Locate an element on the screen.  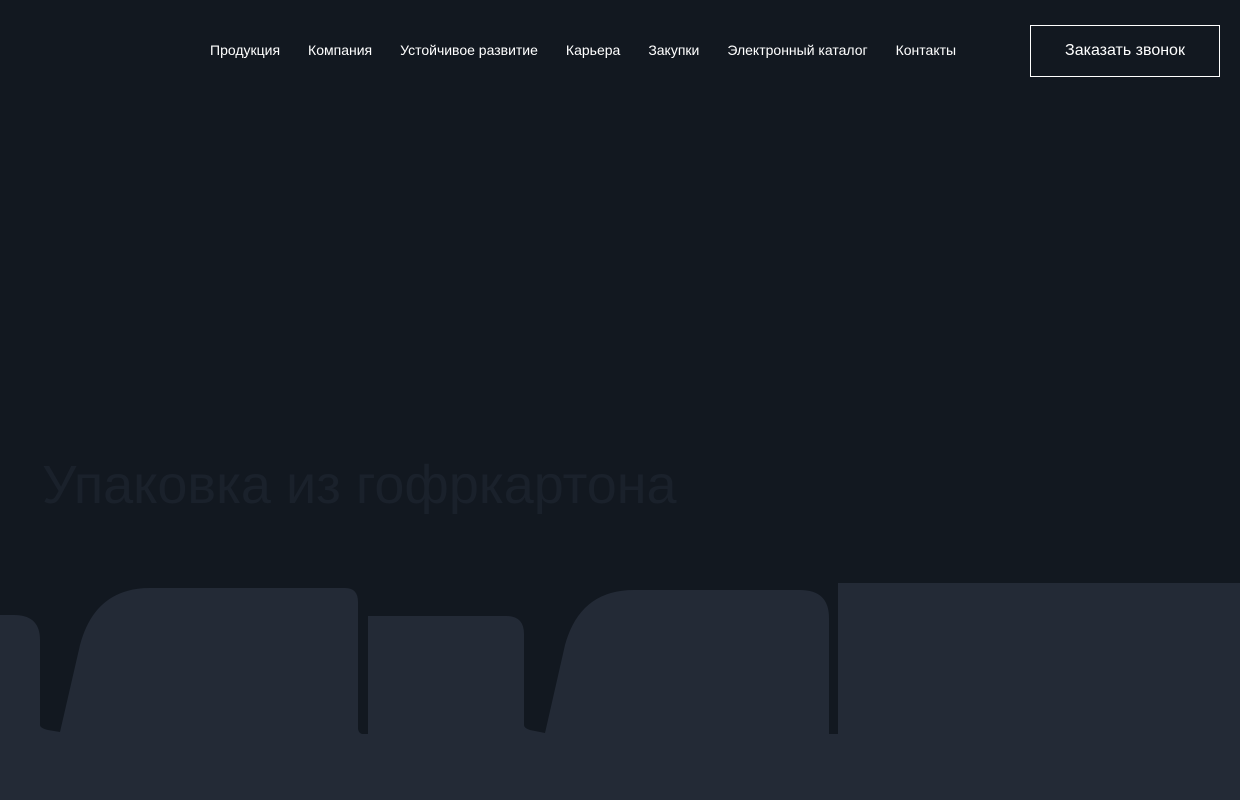
nav-item-products: Продукция is located at coordinates (245, 50).